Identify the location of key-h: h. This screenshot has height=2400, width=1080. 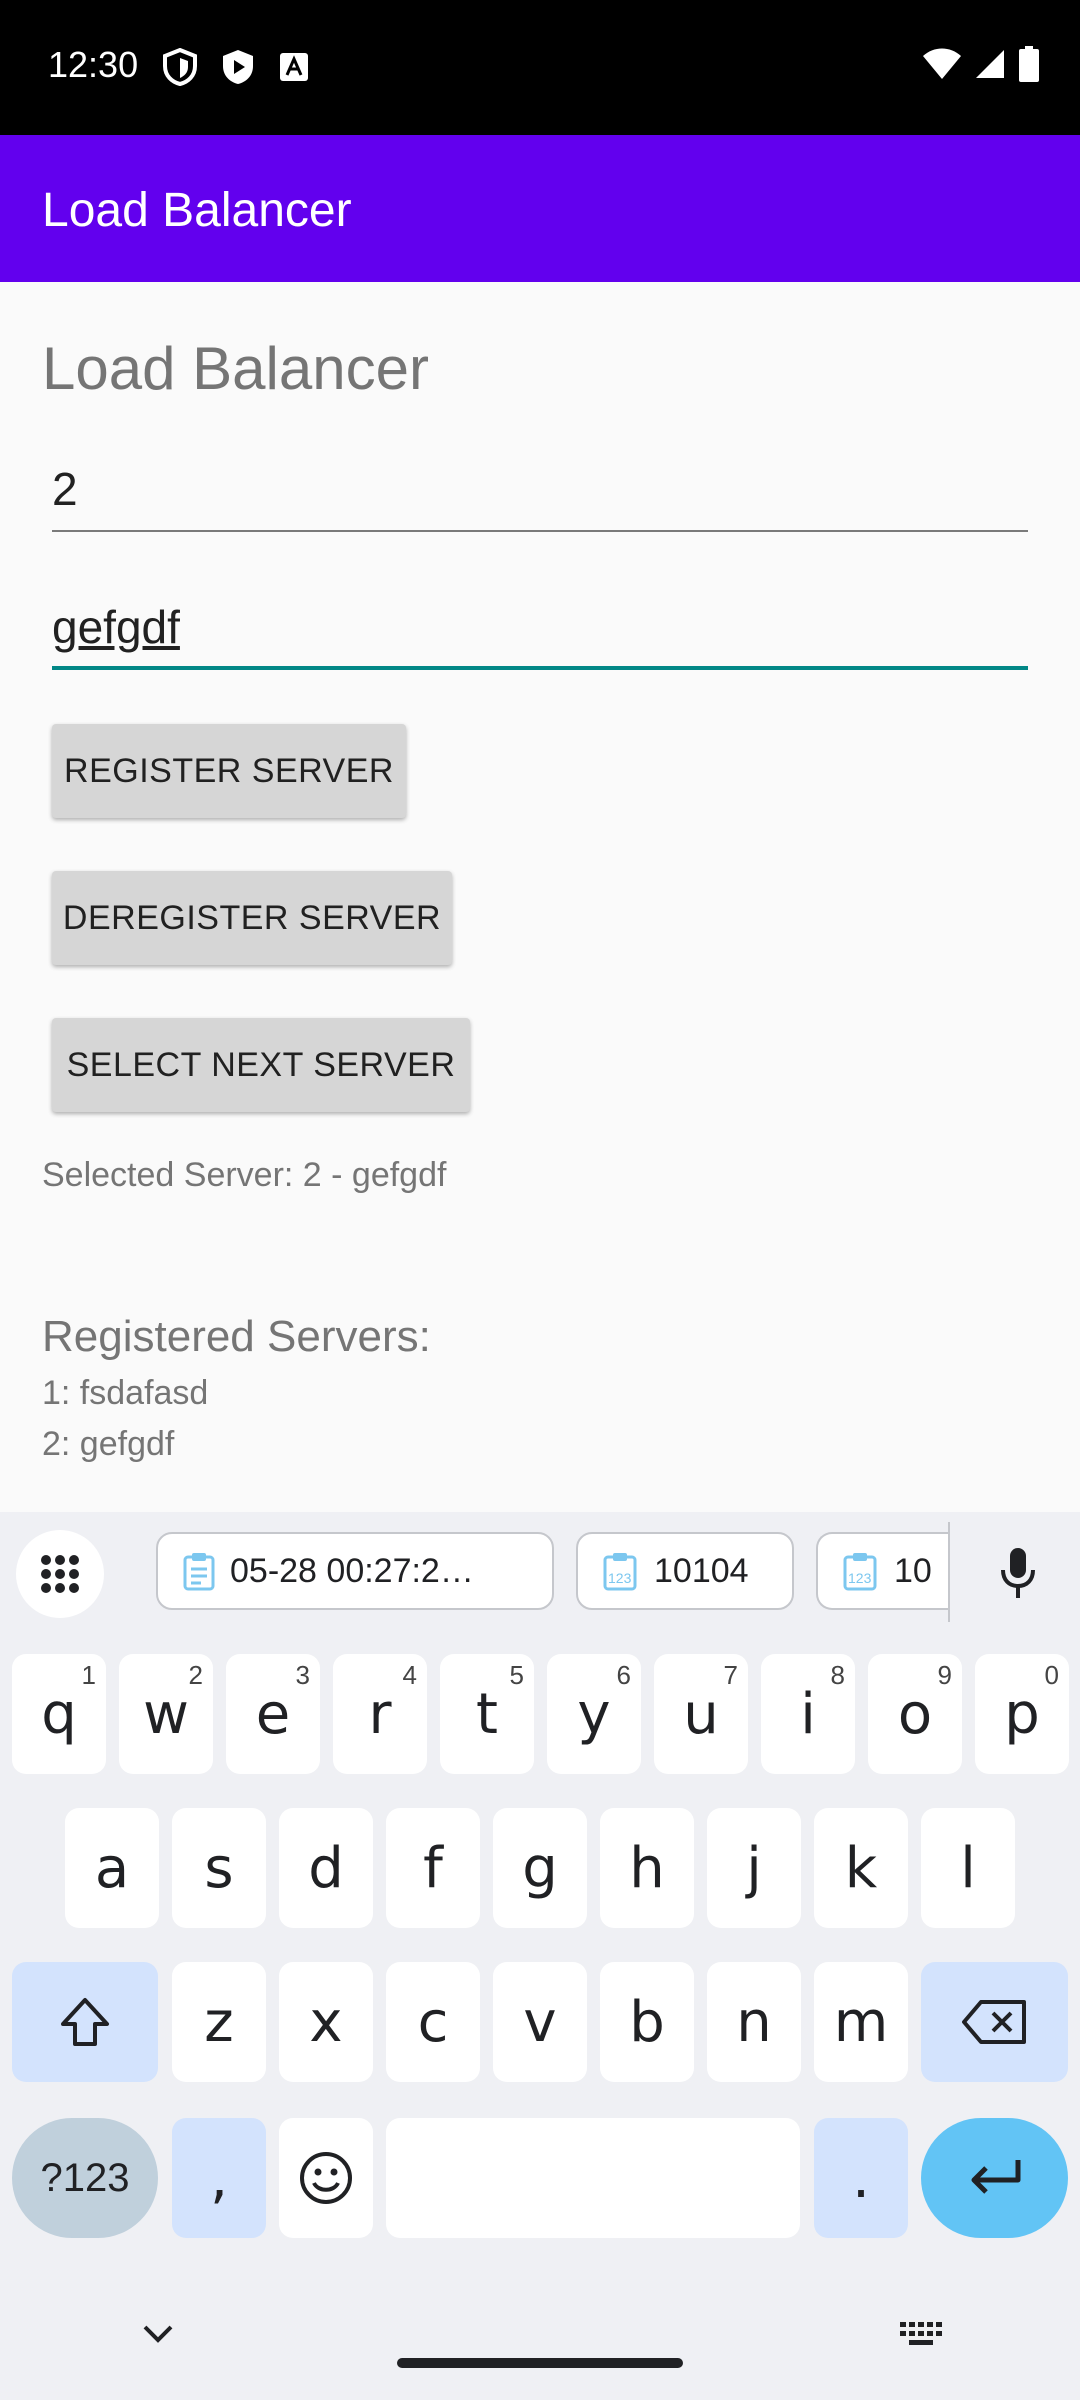
(647, 1868).